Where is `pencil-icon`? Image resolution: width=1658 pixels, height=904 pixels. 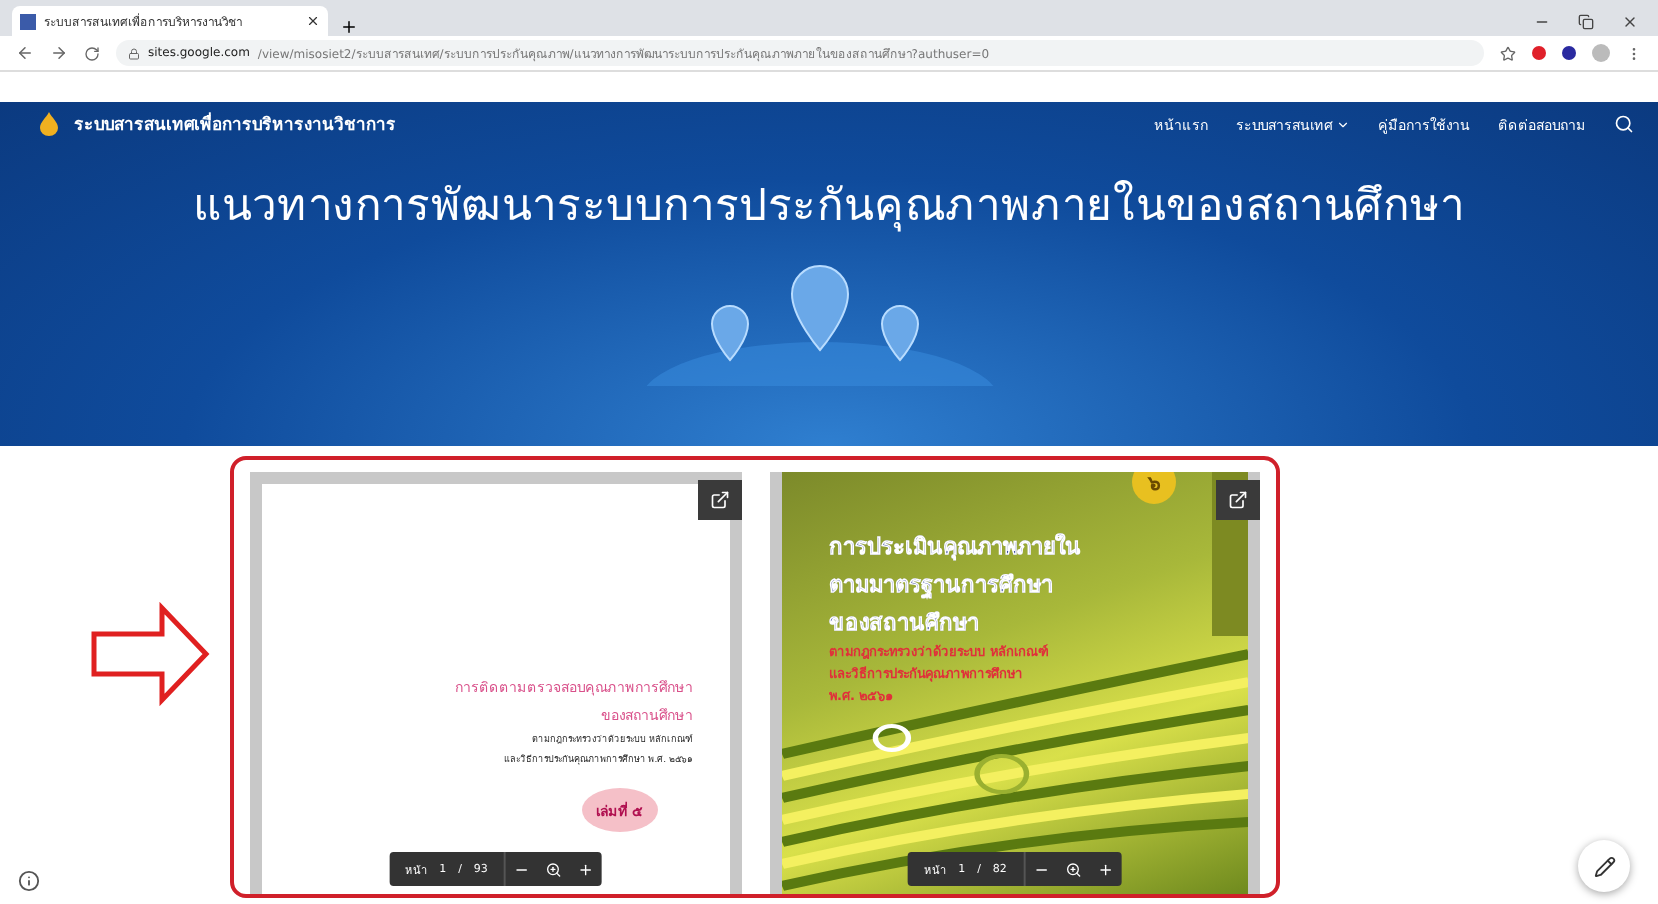 pencil-icon is located at coordinates (1604, 866).